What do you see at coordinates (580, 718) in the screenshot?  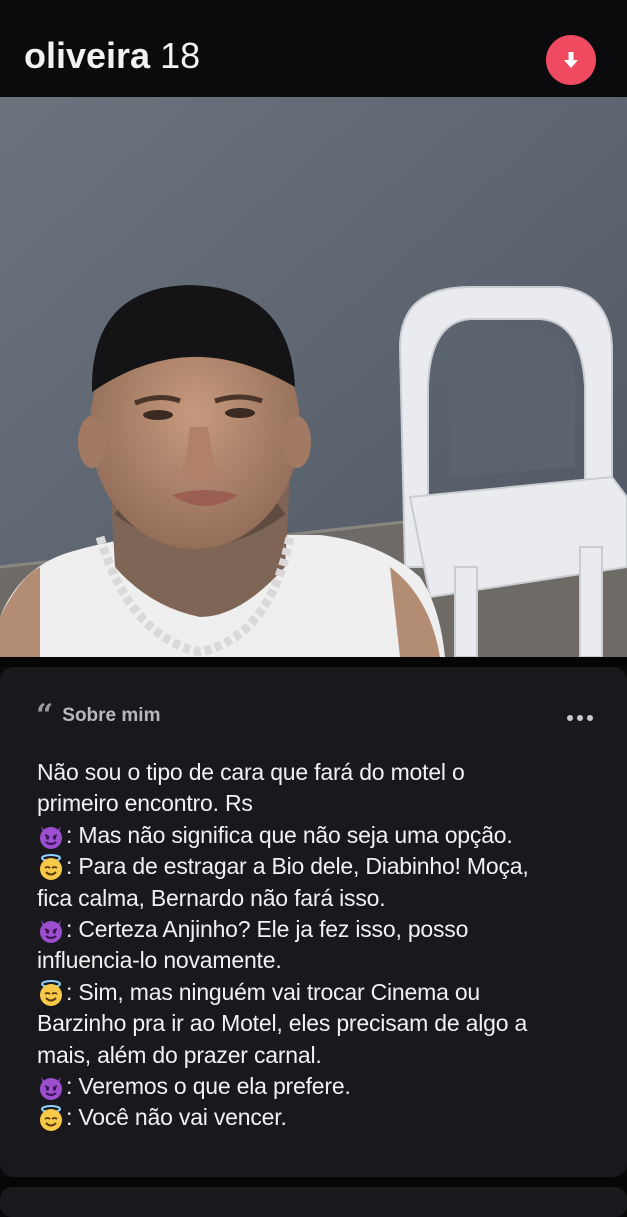 I see `more-dots-icon` at bounding box center [580, 718].